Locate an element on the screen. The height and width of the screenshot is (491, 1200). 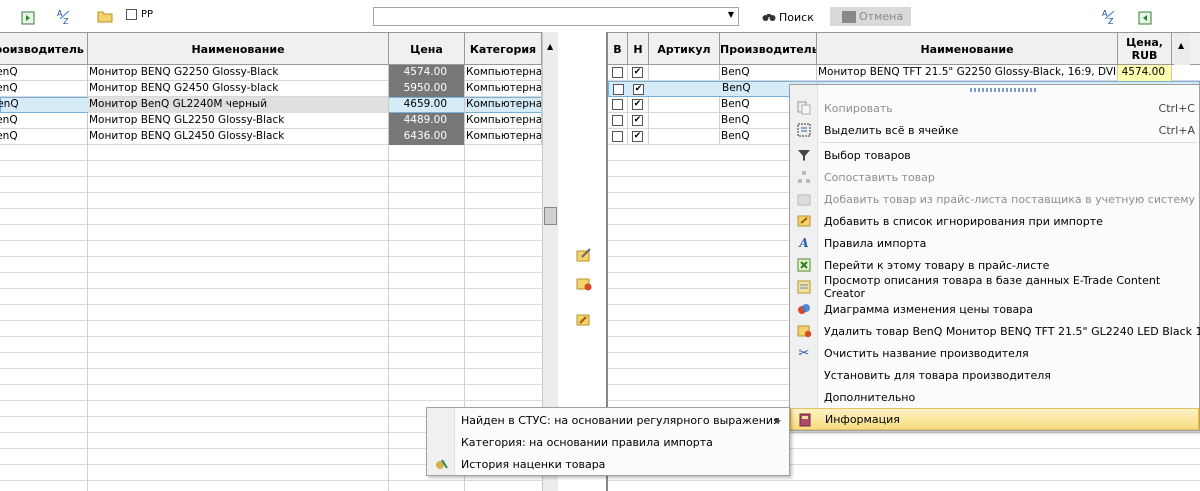
col-article: Артикул is located at coordinates (684, 49).